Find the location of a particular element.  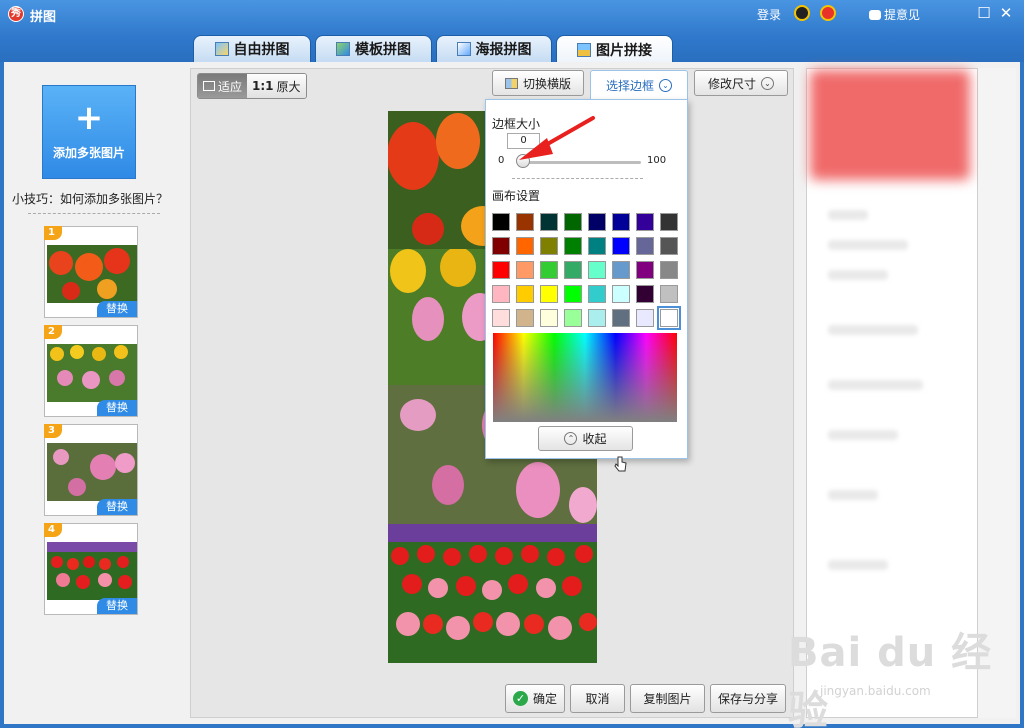

tab-template-collage: 模板拼图 is located at coordinates (373, 48).